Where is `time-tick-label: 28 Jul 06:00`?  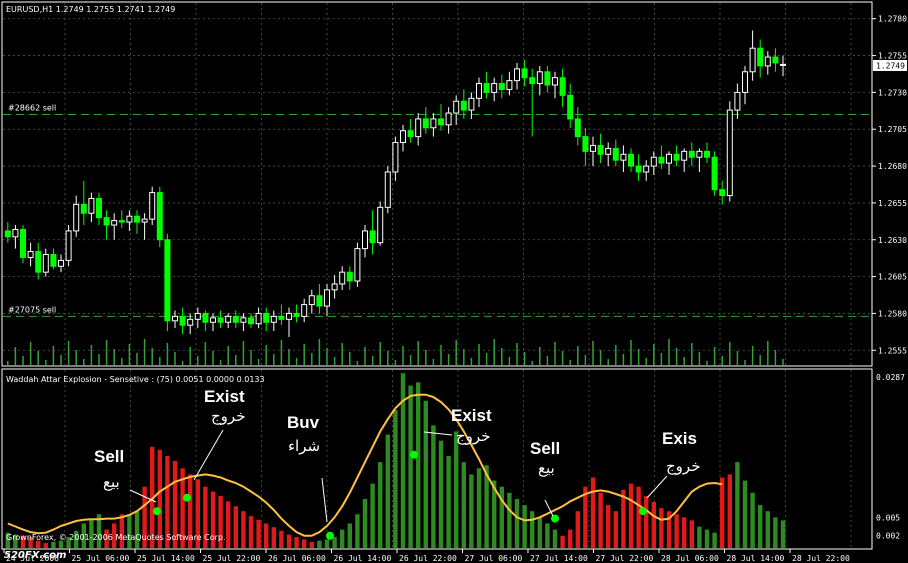 time-tick-label: 28 Jul 06:00 is located at coordinates (690, 558).